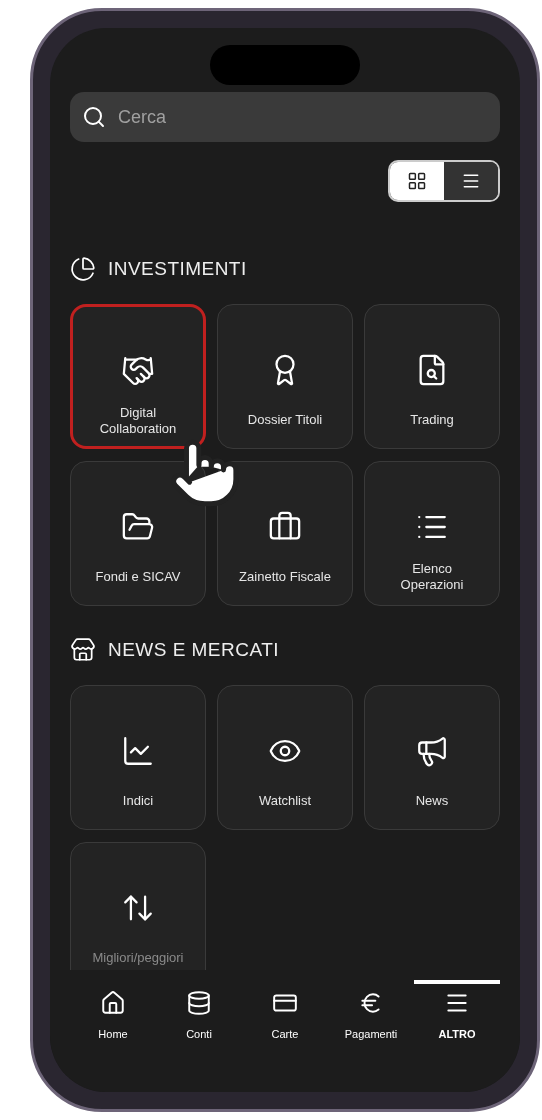 Image resolution: width=542 pixels, height=1120 pixels. I want to click on menu-tile: Elenco Operazioni, so click(432, 533).